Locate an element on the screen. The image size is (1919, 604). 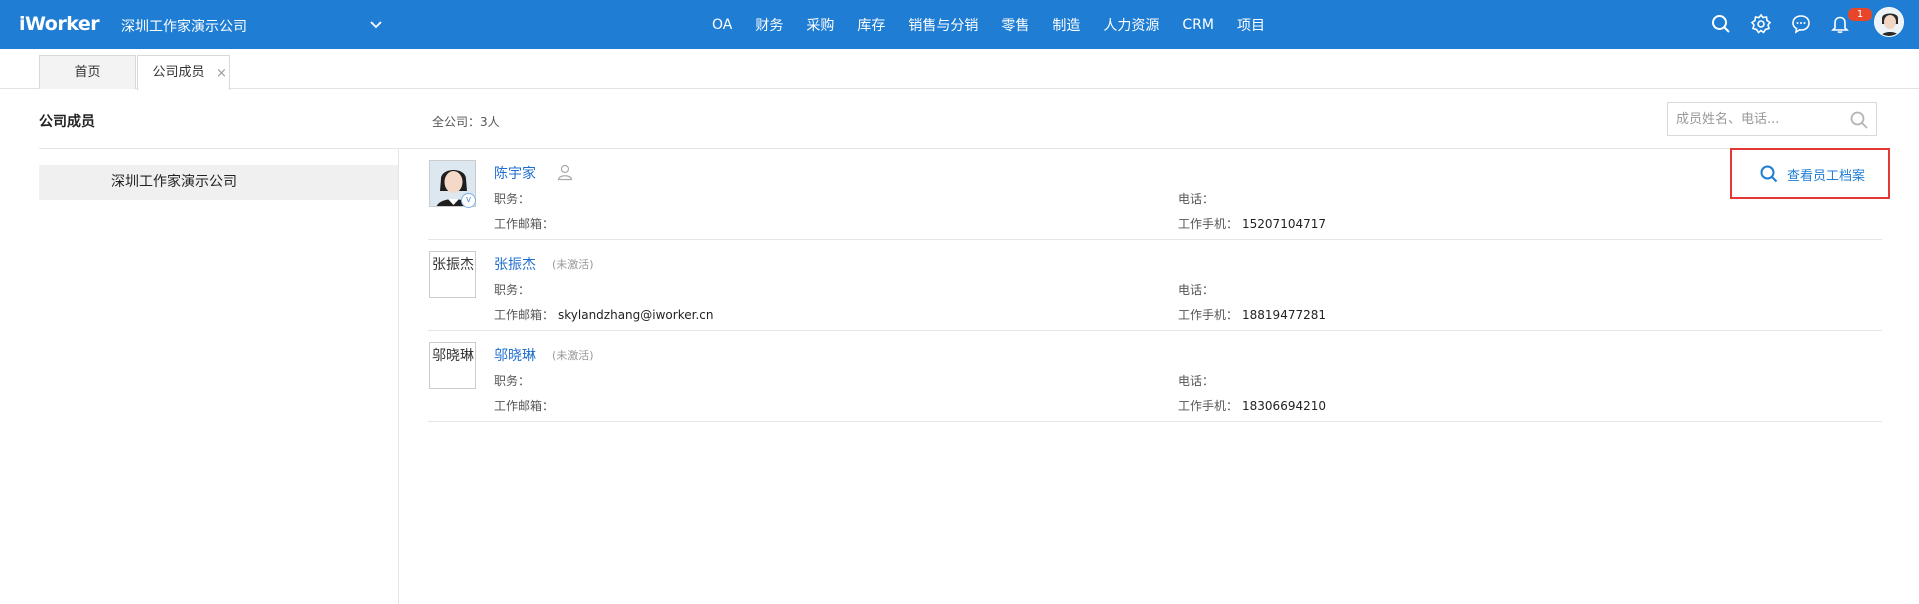
chevron-down-icon is located at coordinates (376, 24).